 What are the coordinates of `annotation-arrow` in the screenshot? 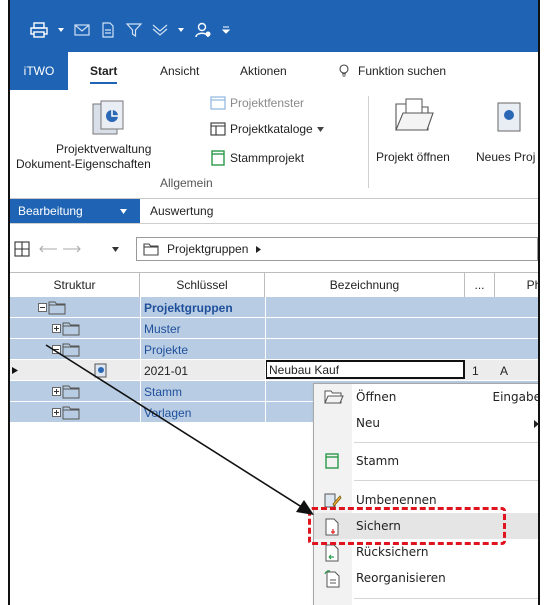 It's located at (179, 429).